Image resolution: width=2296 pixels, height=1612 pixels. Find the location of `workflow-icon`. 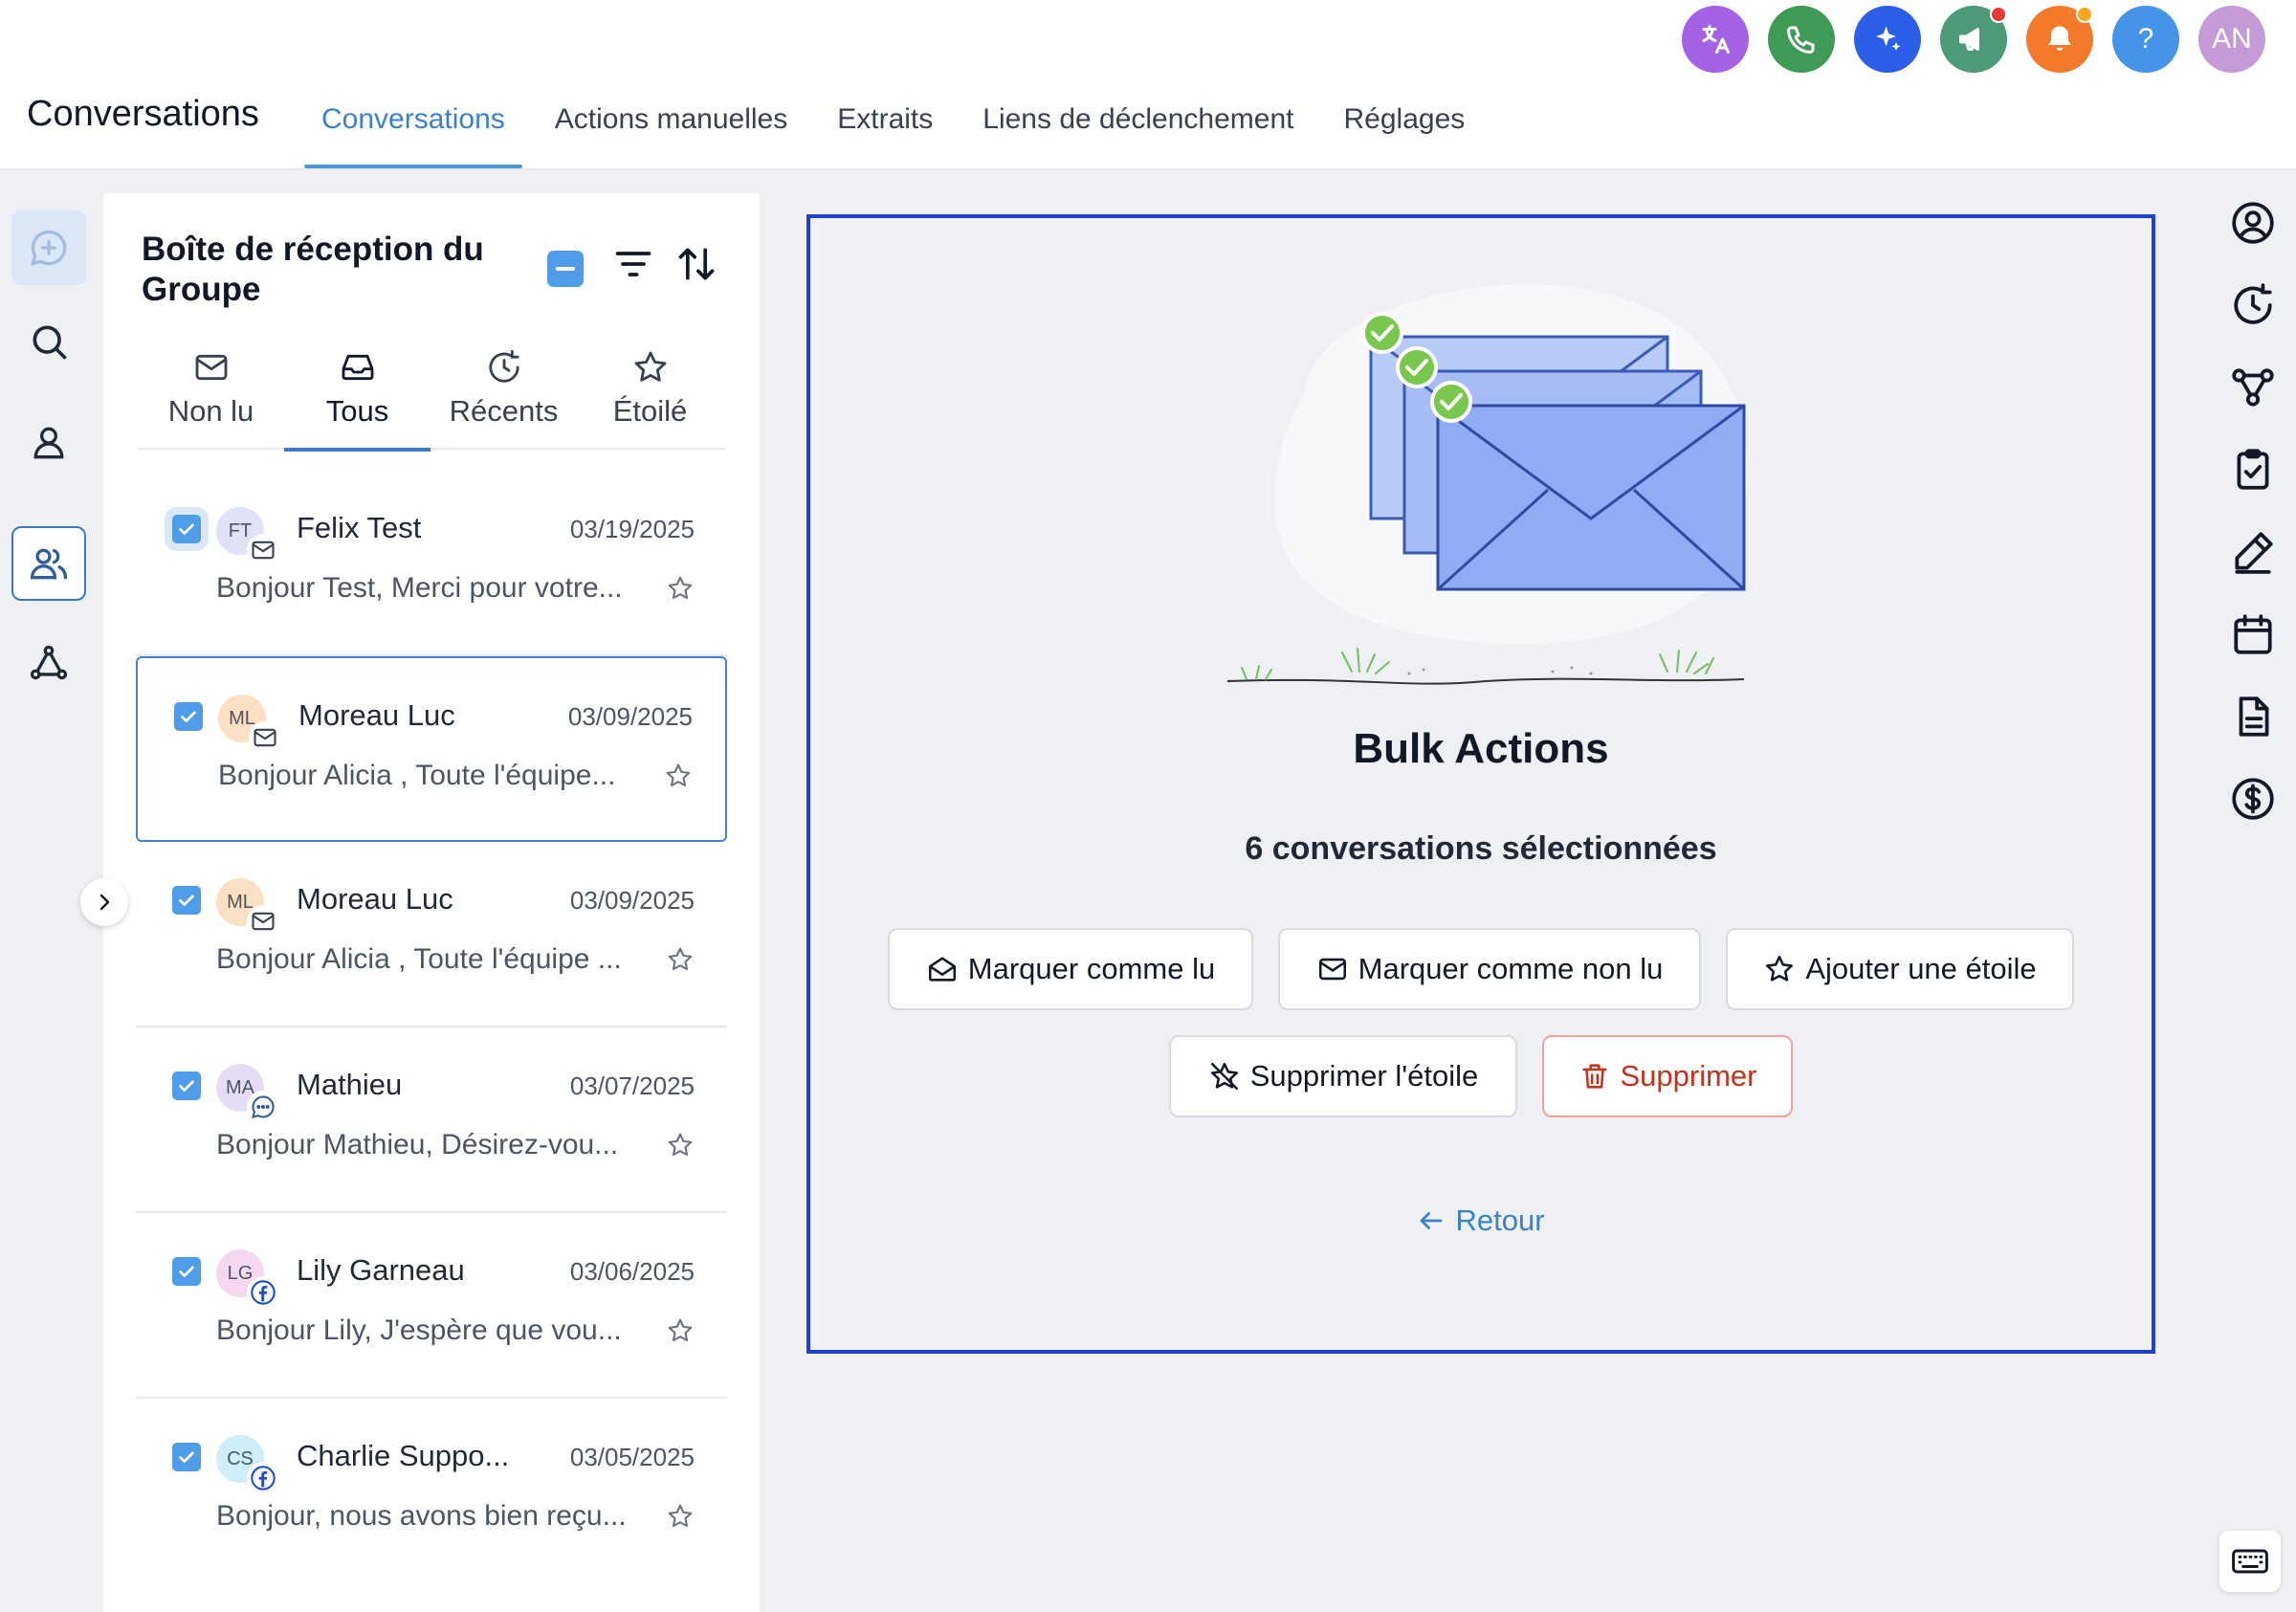

workflow-icon is located at coordinates (49, 663).